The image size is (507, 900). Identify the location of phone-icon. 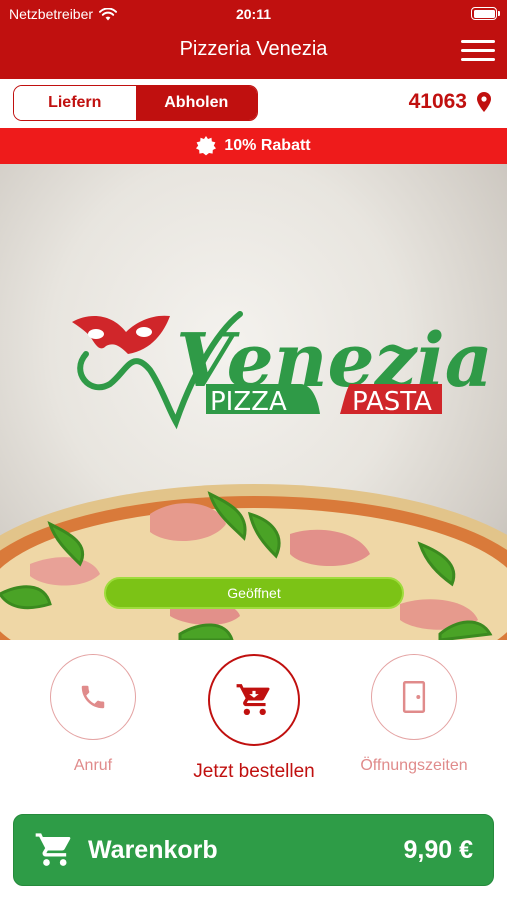
(93, 697).